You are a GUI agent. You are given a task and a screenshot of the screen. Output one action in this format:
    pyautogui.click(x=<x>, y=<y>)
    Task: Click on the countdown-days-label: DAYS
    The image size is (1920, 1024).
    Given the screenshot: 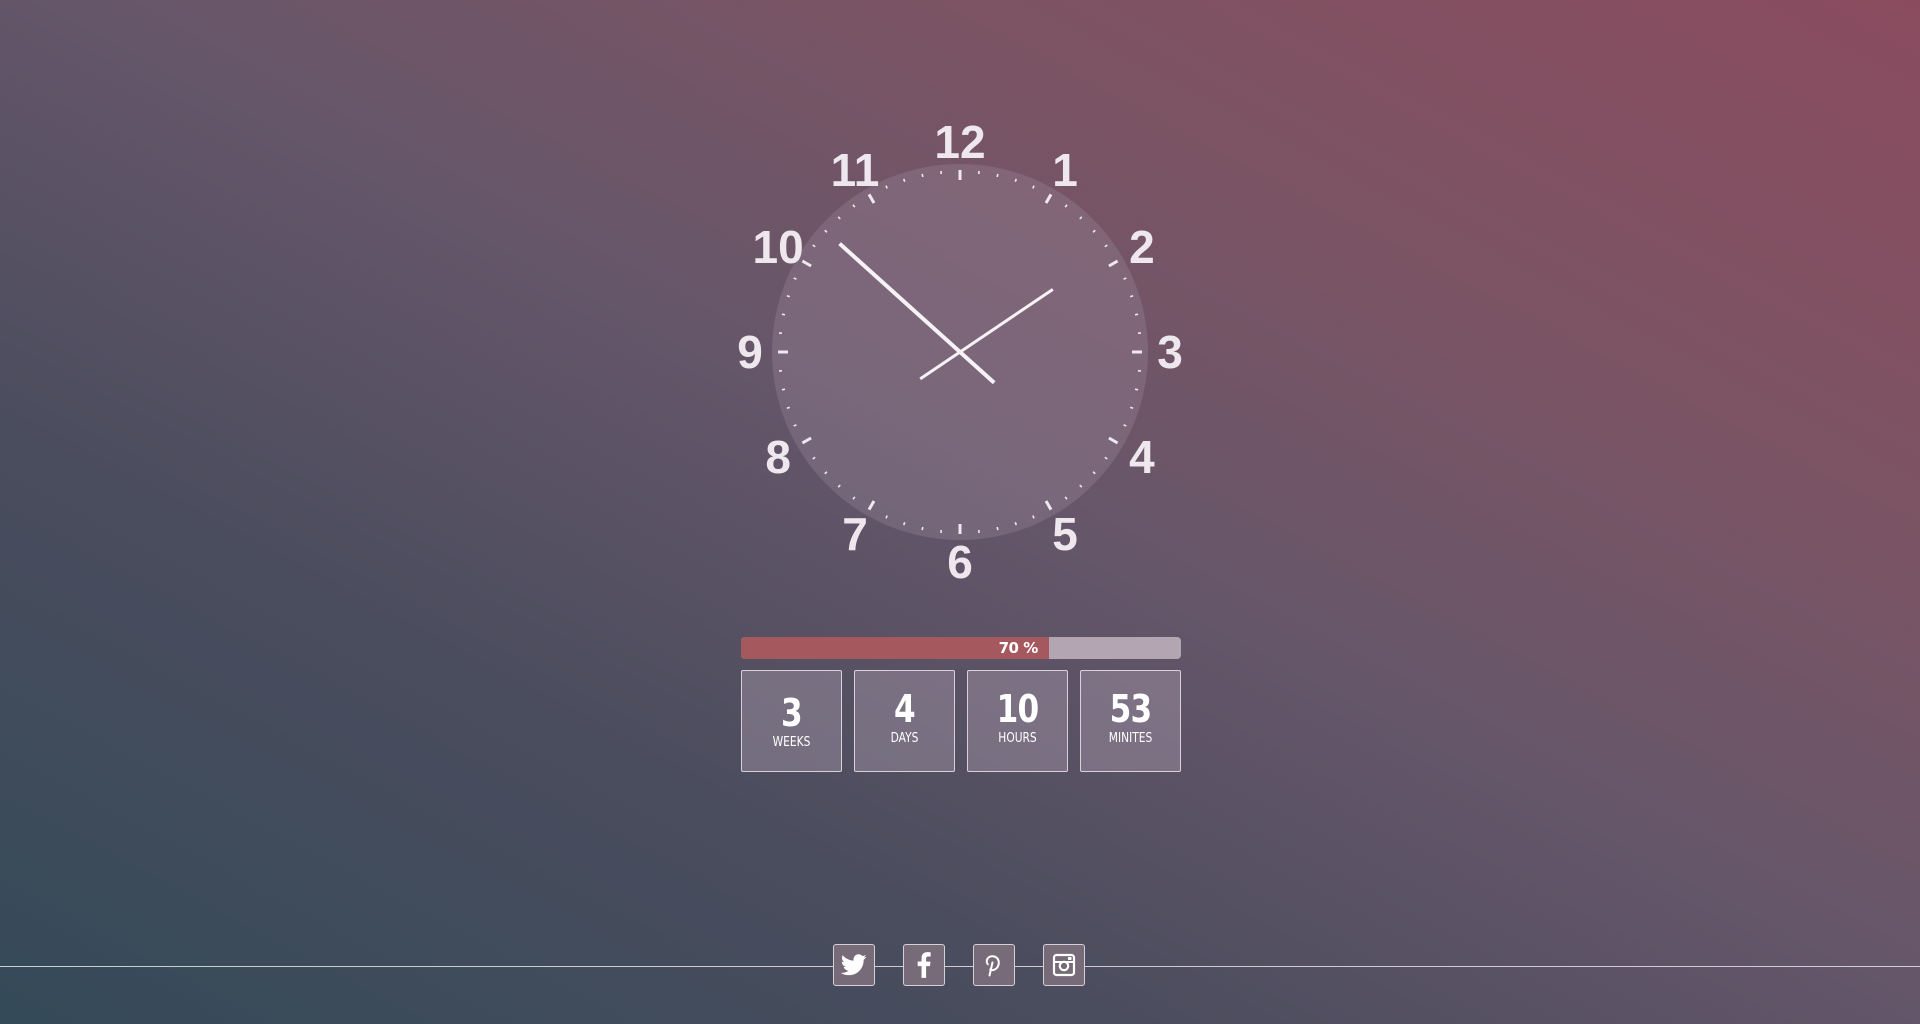 What is the action you would take?
    pyautogui.click(x=904, y=738)
    